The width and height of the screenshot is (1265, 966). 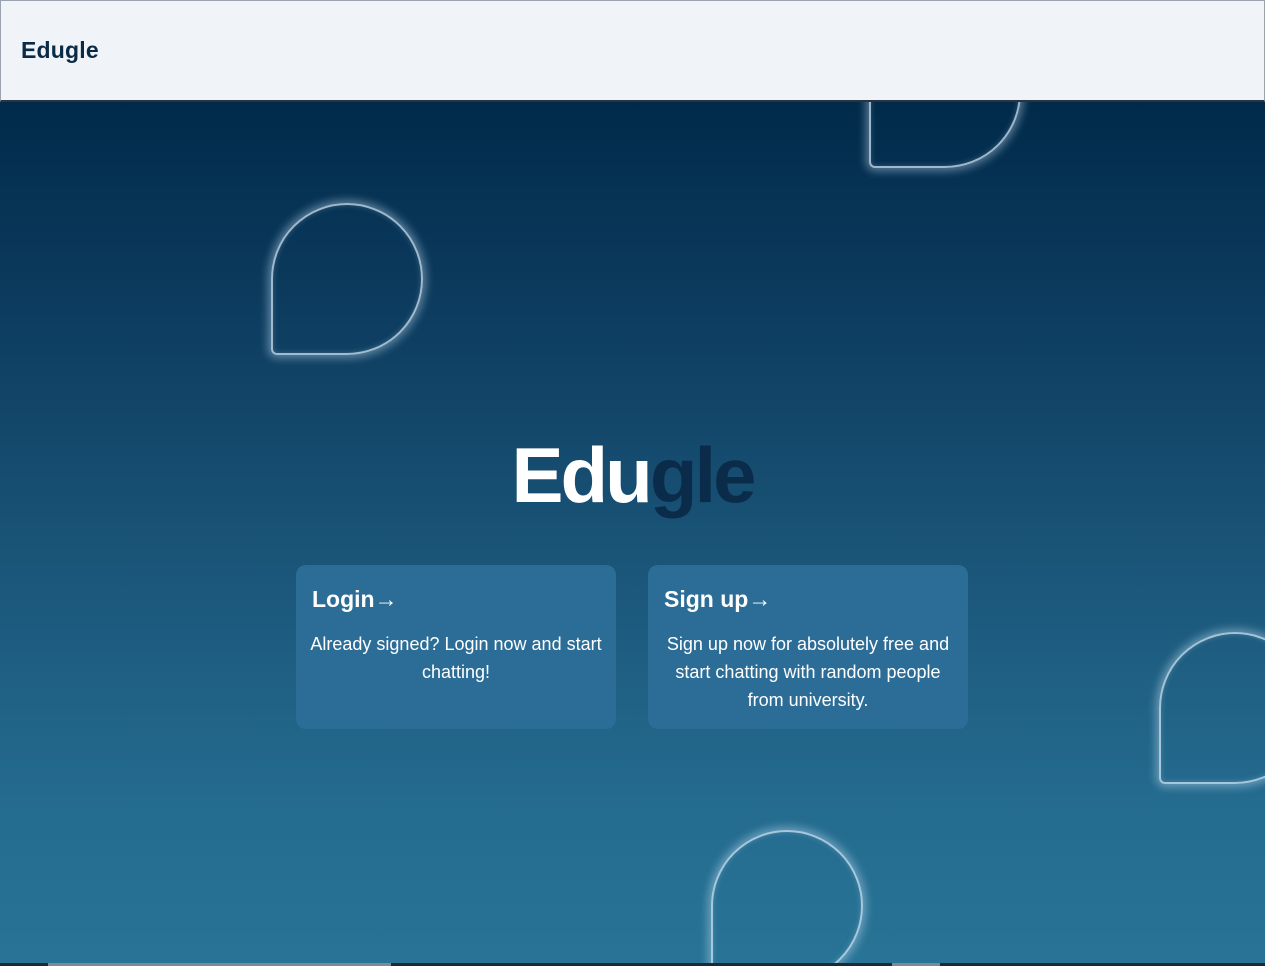 I want to click on hero-title-part2: gle, so click(x=703, y=475).